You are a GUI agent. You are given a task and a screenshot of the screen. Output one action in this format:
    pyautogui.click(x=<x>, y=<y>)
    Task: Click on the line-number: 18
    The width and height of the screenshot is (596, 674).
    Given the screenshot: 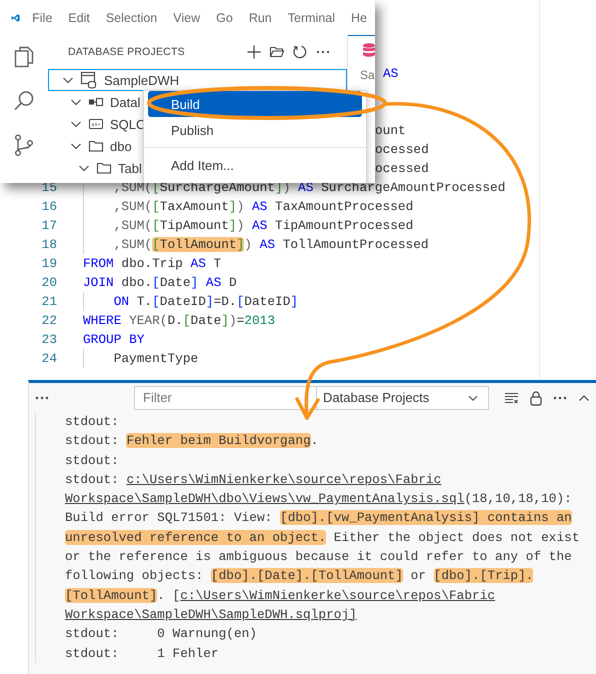 What is the action you would take?
    pyautogui.click(x=48, y=245)
    